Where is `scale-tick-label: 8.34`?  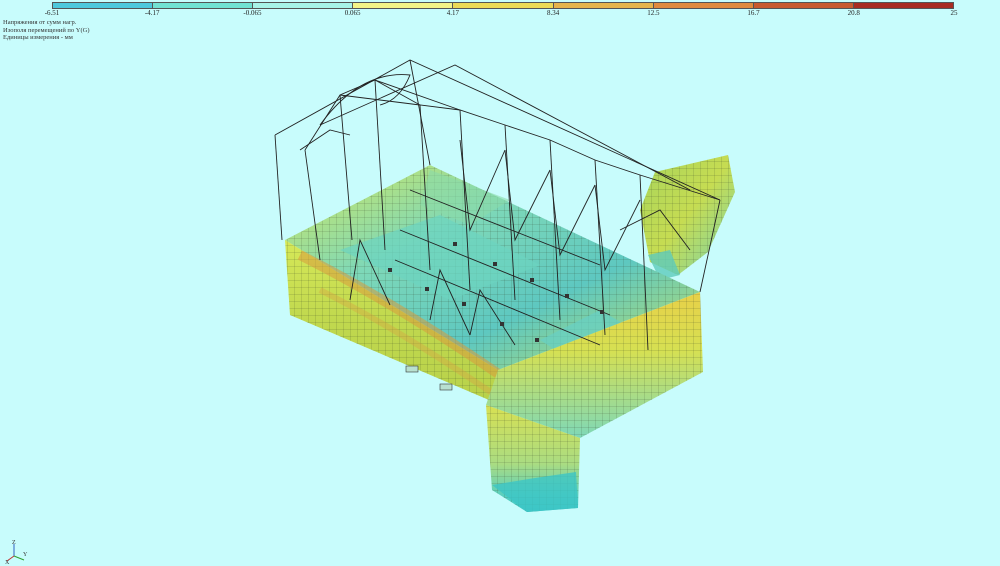 scale-tick-label: 8.34 is located at coordinates (553, 13).